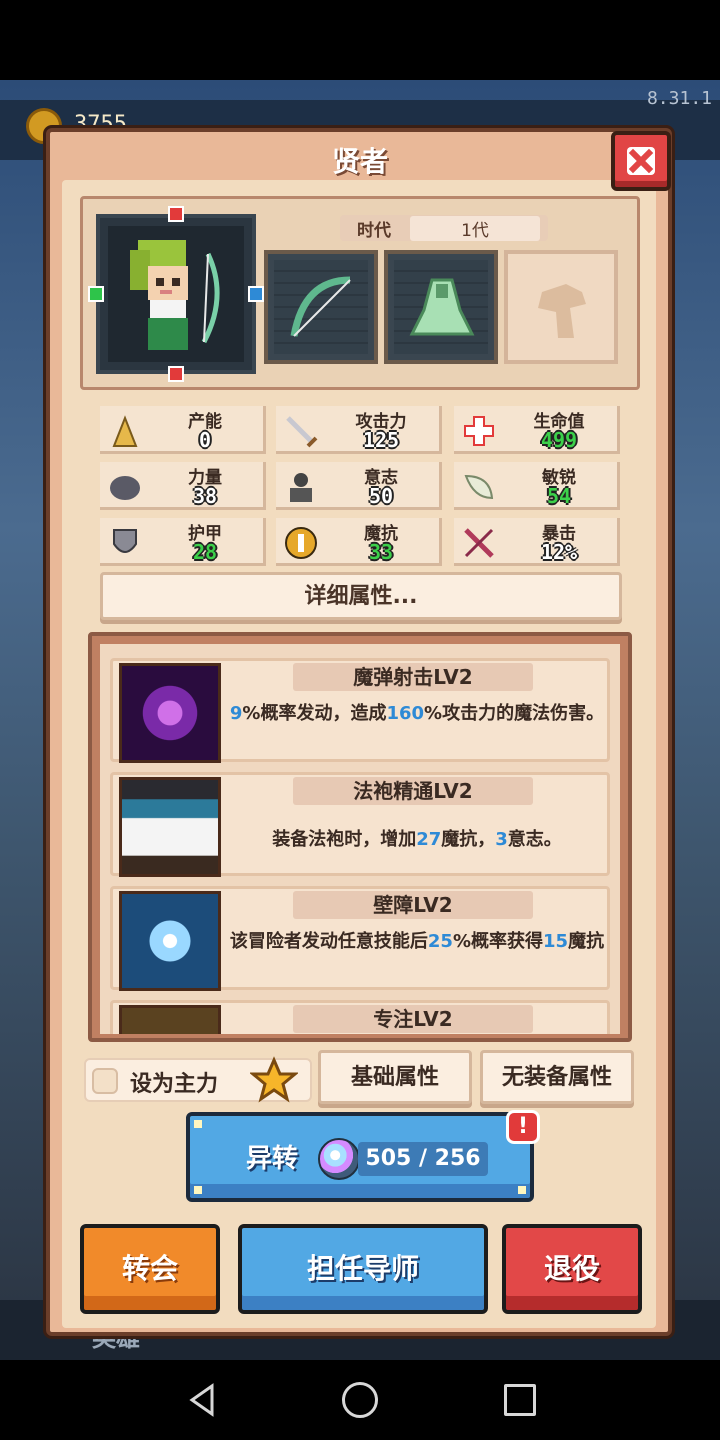 Image resolution: width=720 pixels, height=1440 pixels. What do you see at coordinates (176, 214) in the screenshot?
I see `selection-handle-top` at bounding box center [176, 214].